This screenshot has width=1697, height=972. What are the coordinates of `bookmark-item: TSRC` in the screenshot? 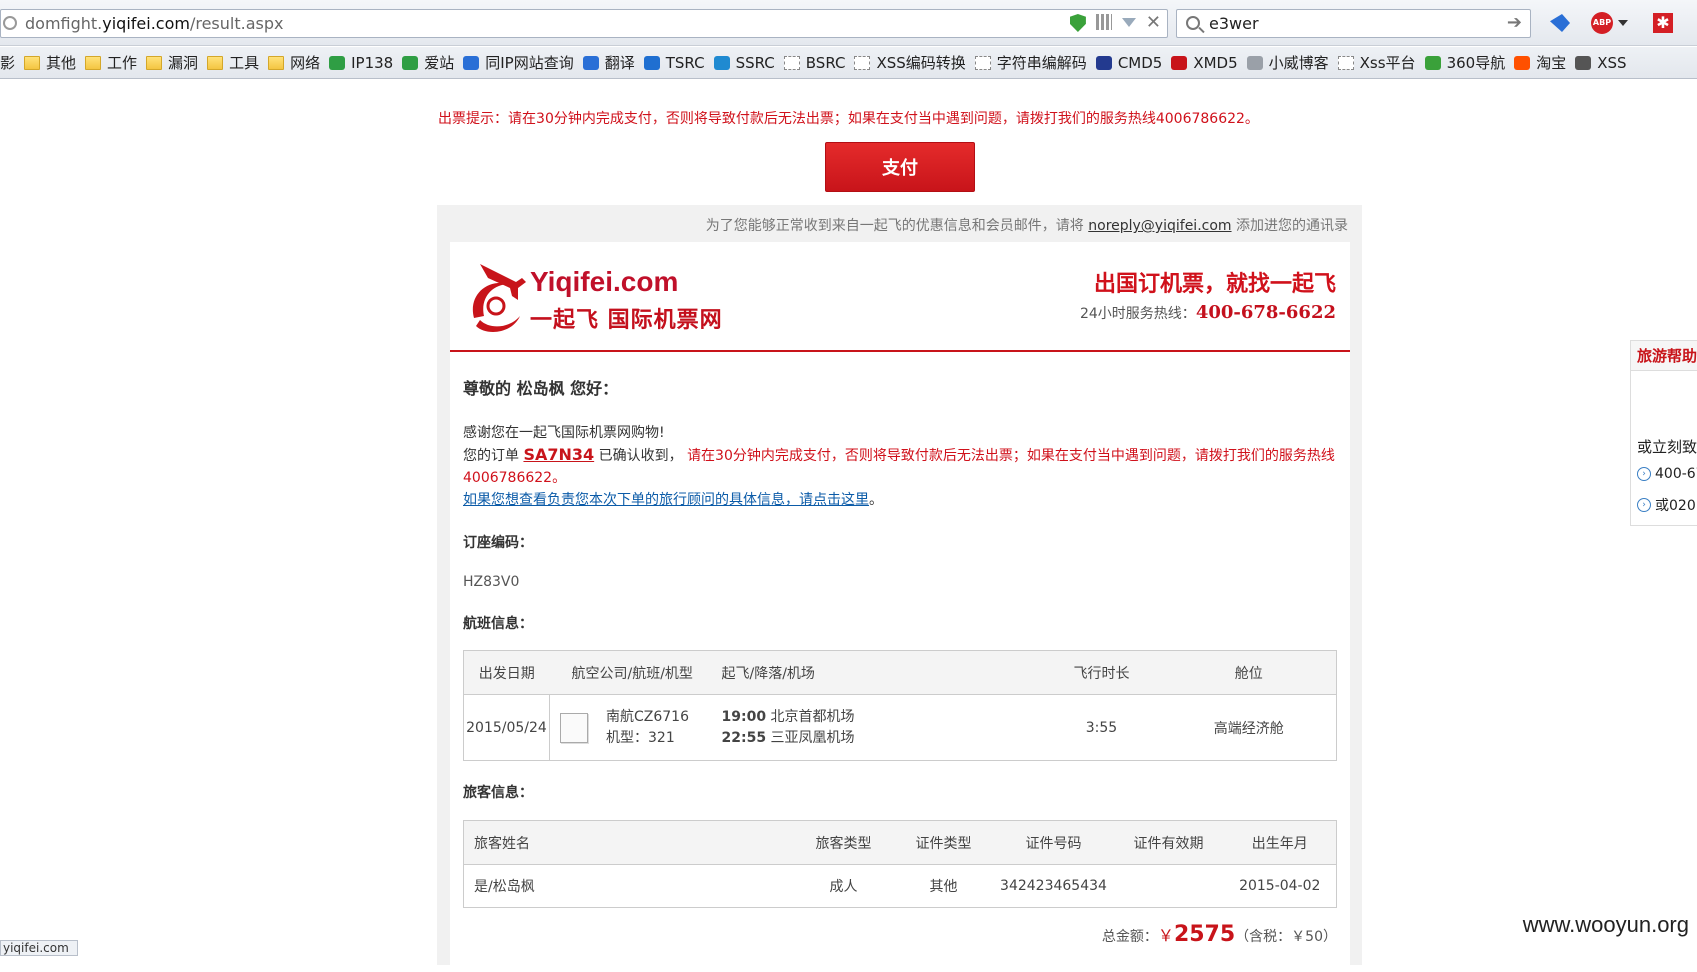 It's located at (674, 63).